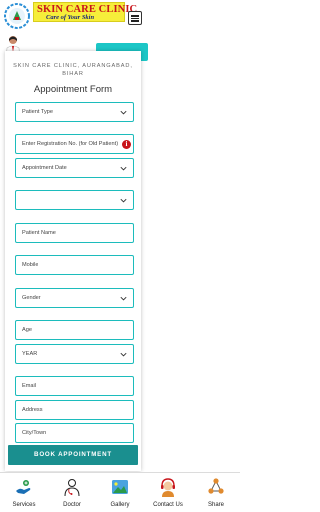  What do you see at coordinates (74, 433) in the screenshot?
I see `city-town-input: City/Town` at bounding box center [74, 433].